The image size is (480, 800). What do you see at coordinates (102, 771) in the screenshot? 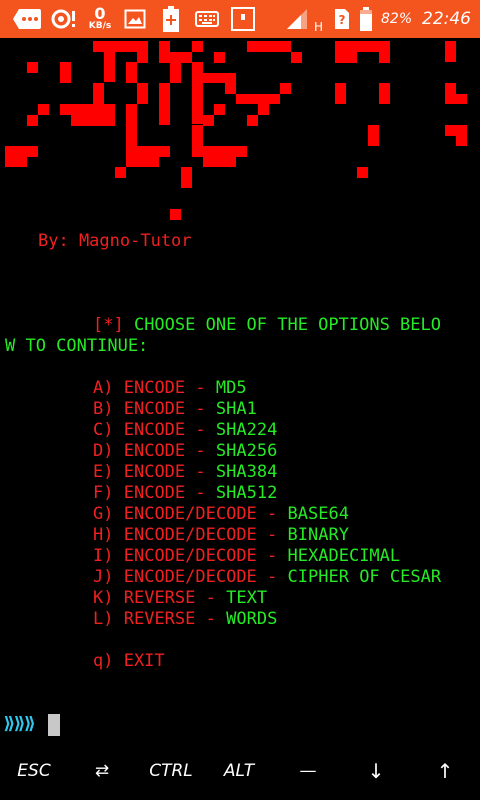
I see `tab-key: ⇄` at bounding box center [102, 771].